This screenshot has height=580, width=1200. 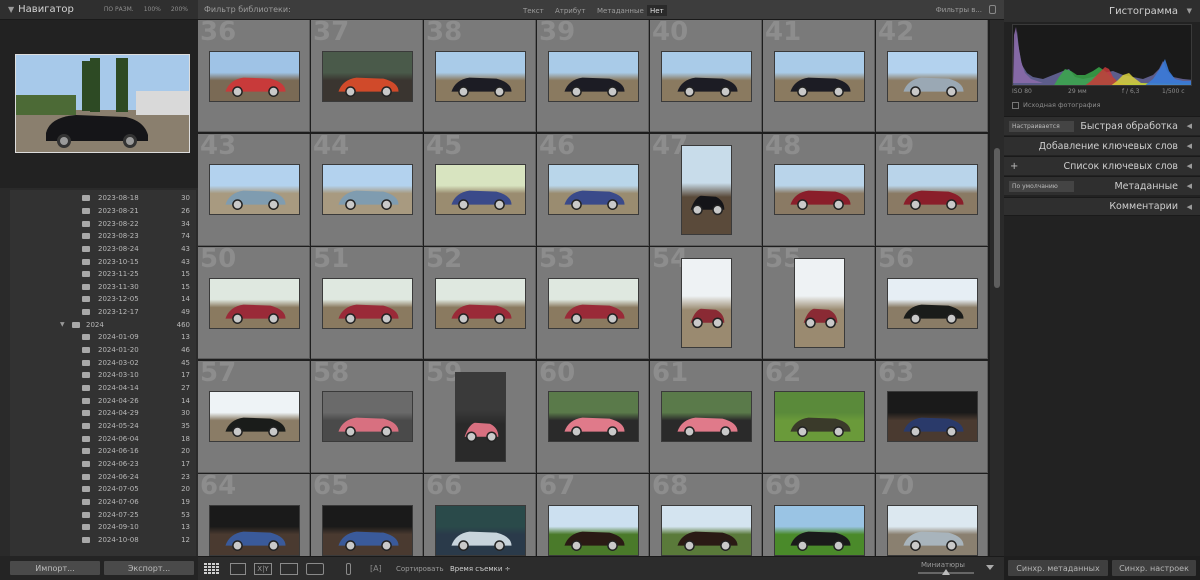 I want to click on grid-cell: 44, so click(x=367, y=189).